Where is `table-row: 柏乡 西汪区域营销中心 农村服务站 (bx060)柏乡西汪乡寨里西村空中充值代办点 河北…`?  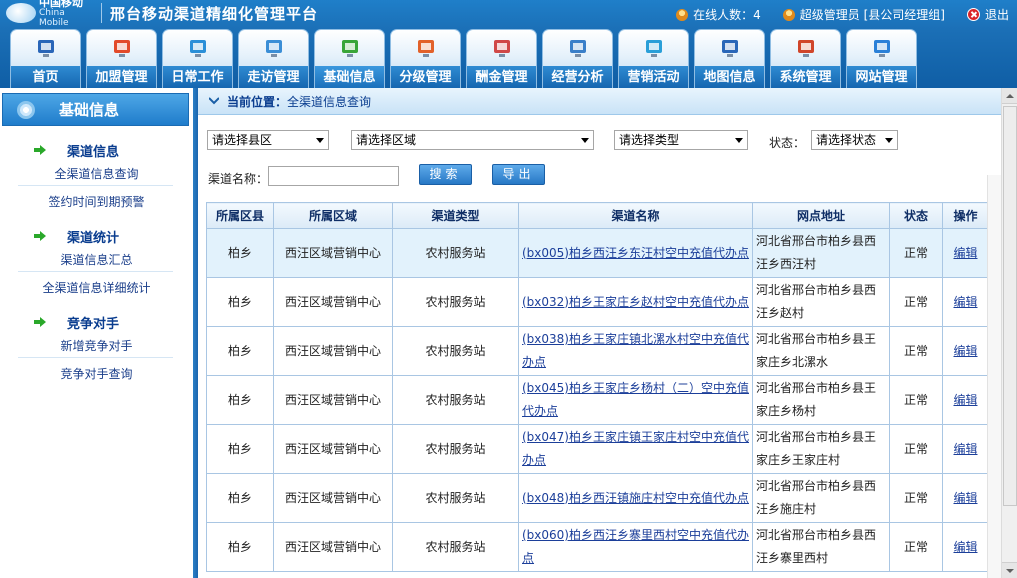 table-row: 柏乡 西汪区域营销中心 农村服务站 (bx060)柏乡西汪乡寨里西村空中充值代办点 河北… is located at coordinates (597, 547).